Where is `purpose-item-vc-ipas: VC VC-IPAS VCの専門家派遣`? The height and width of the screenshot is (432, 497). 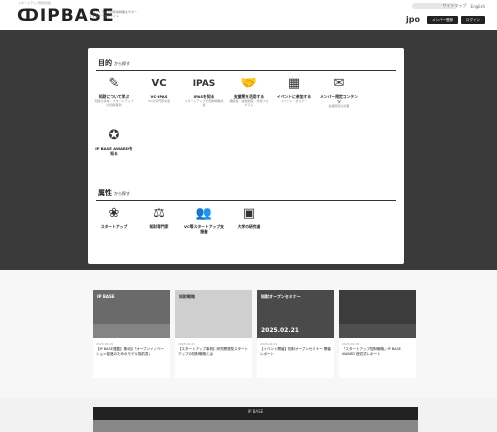 purpose-item-vc-ipas: VC VC-IPAS VCの専門家派遣 is located at coordinates (159, 89).